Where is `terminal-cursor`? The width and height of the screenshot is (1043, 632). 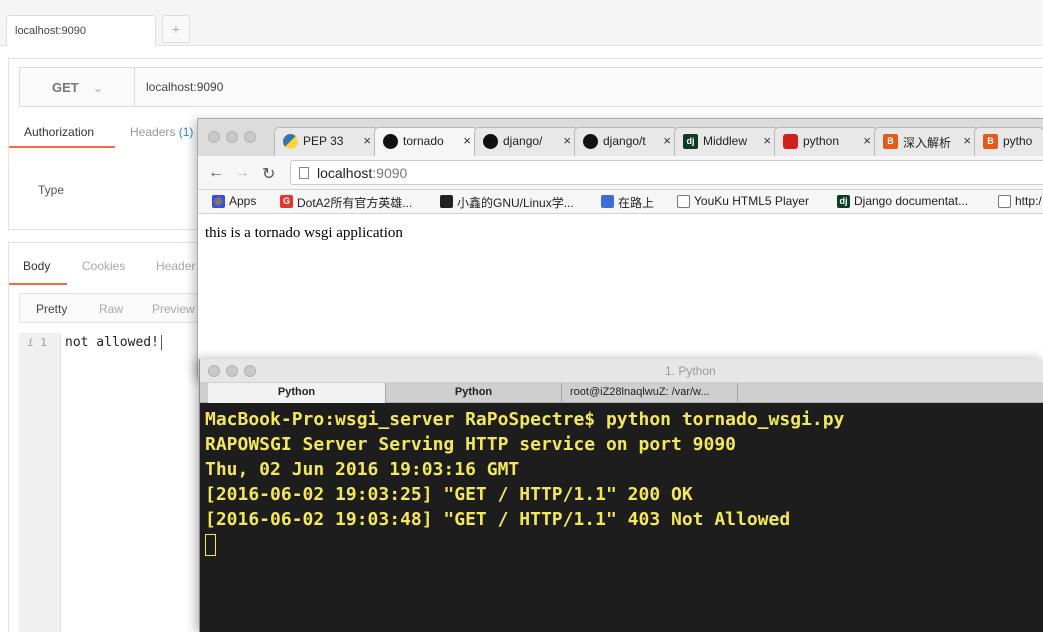 terminal-cursor is located at coordinates (210, 545).